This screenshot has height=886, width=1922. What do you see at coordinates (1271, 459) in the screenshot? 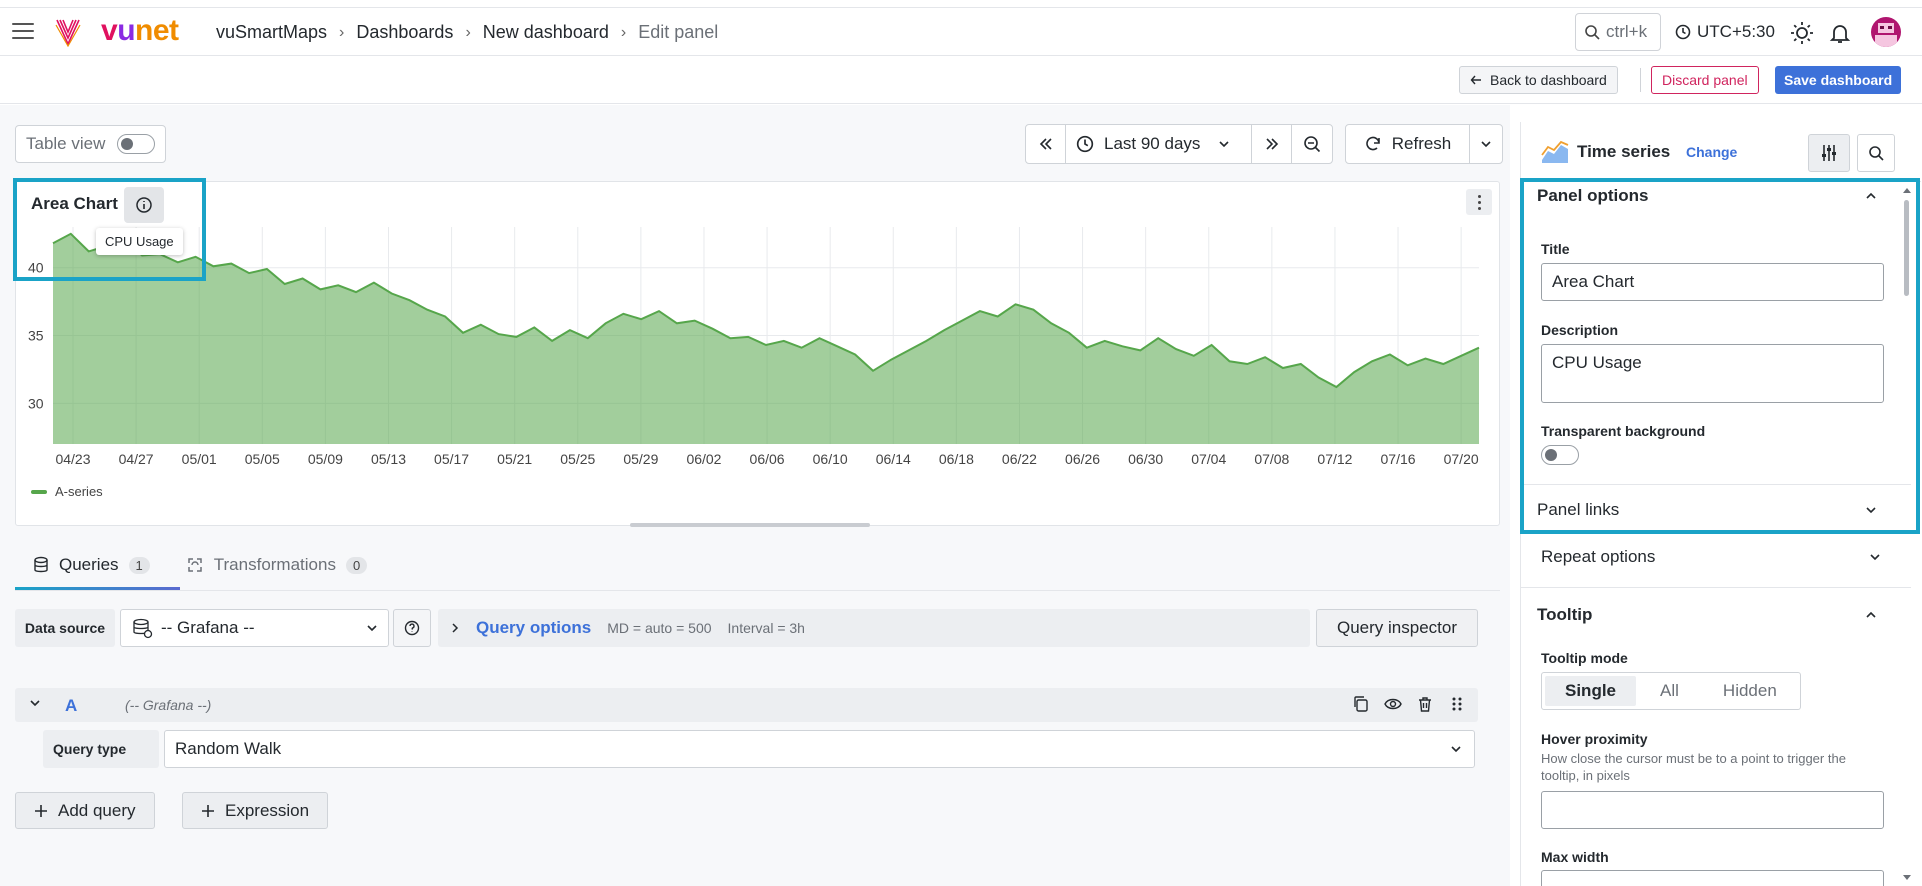
I see `x-tick-label: 07/08` at bounding box center [1271, 459].